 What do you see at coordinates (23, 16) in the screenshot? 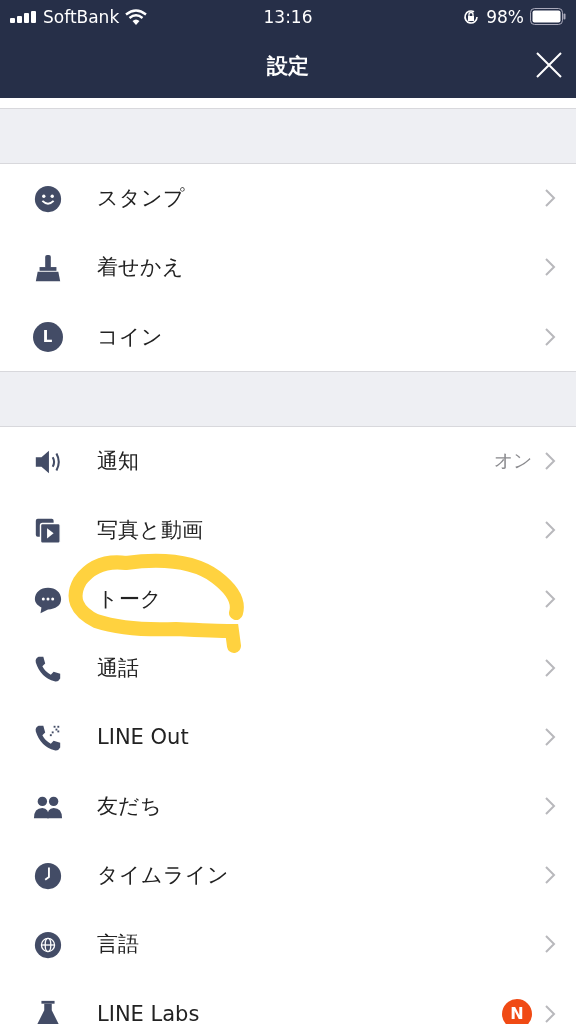
I see `signal-icon` at bounding box center [23, 16].